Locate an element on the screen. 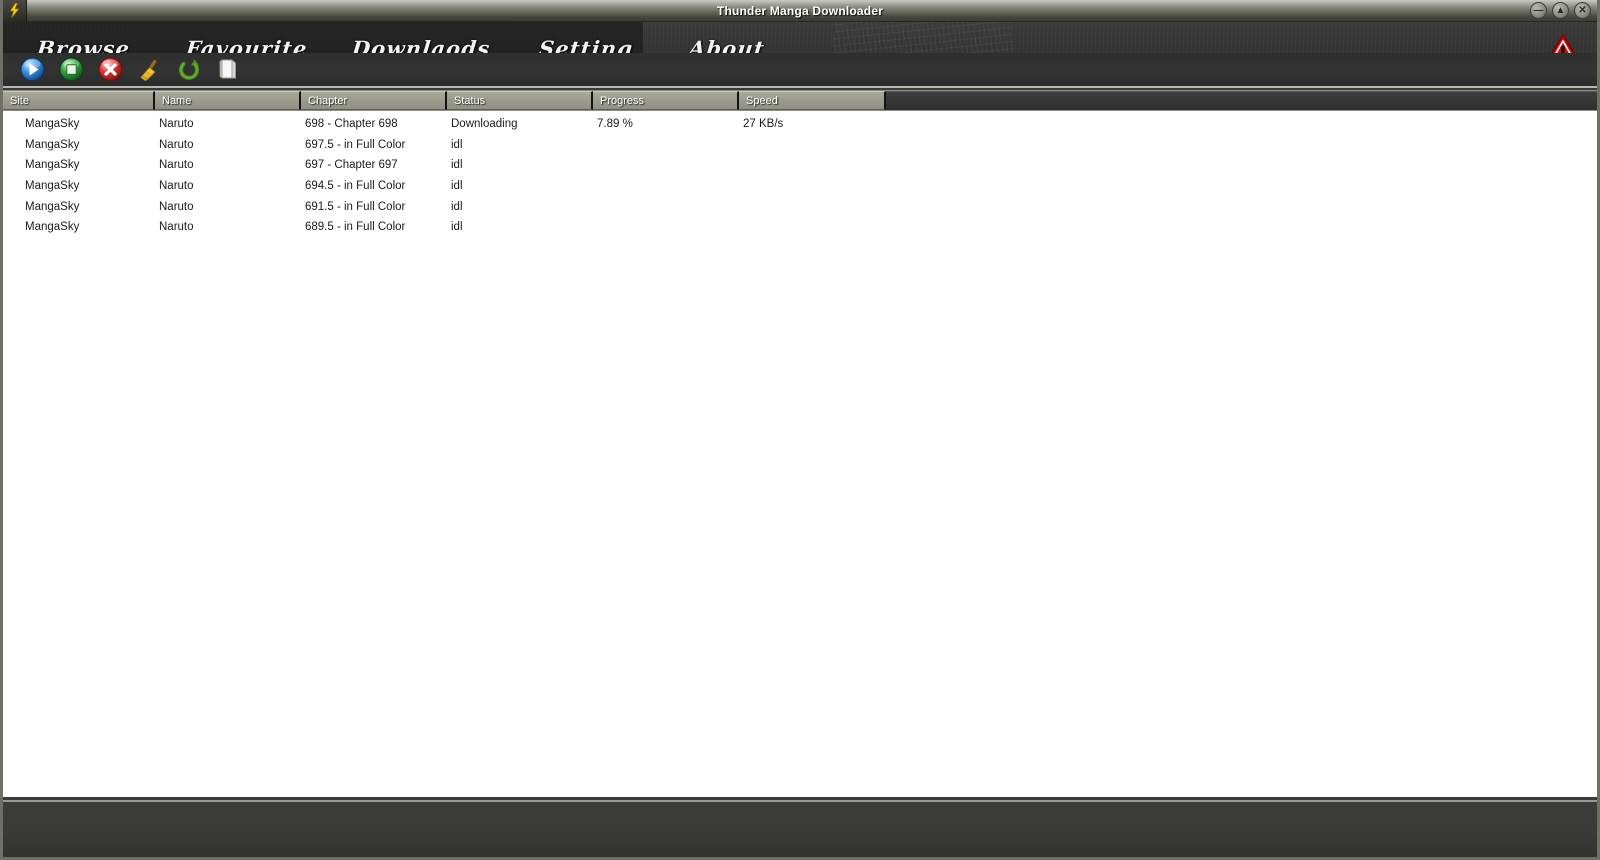 This screenshot has width=1600, height=860. minimize-button: — is located at coordinates (1538, 10).